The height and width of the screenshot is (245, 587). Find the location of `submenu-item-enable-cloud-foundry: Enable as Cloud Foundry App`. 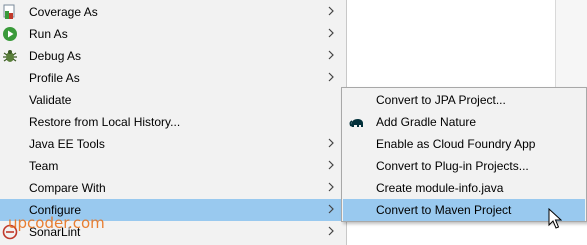

submenu-item-enable-cloud-foundry: Enable as Cloud Foundry App is located at coordinates (464, 144).